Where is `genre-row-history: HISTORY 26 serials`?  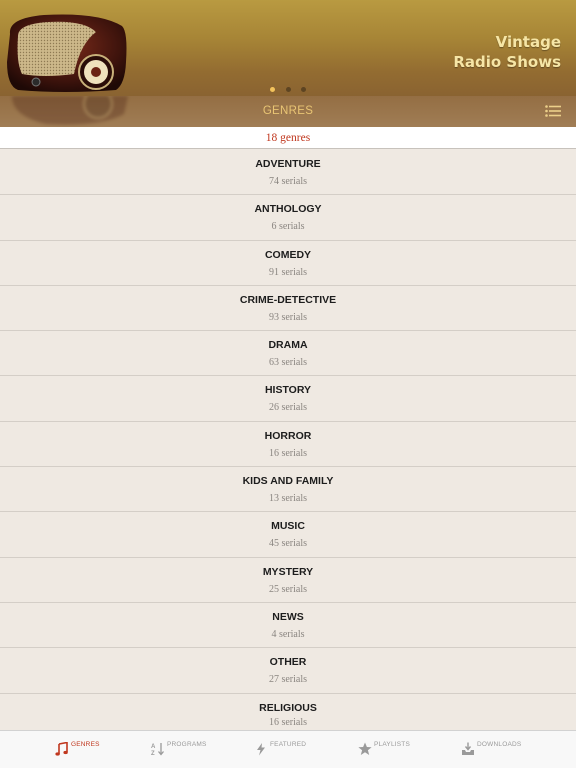
genre-row-history: HISTORY 26 serials is located at coordinates (288, 399).